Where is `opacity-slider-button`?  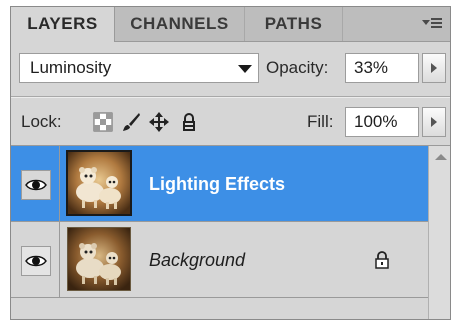 opacity-slider-button is located at coordinates (434, 68).